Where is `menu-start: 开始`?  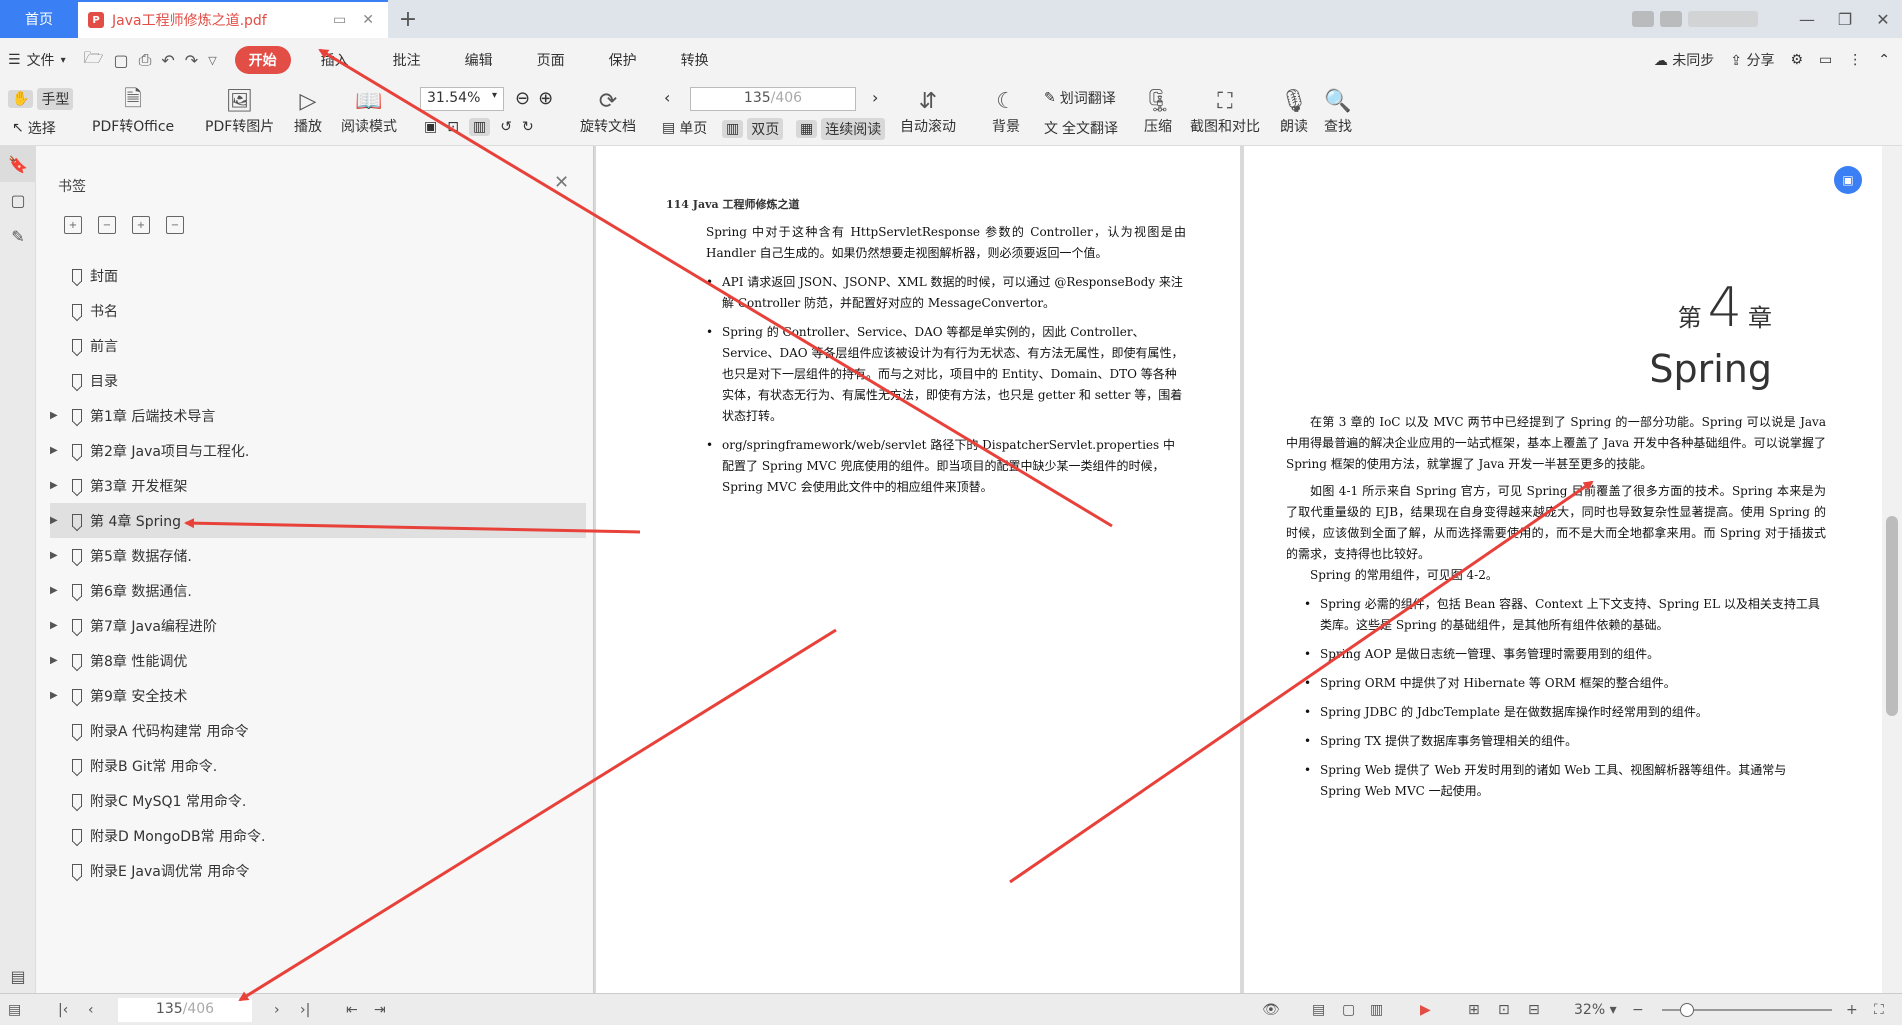
menu-start: 开始 is located at coordinates (262, 60).